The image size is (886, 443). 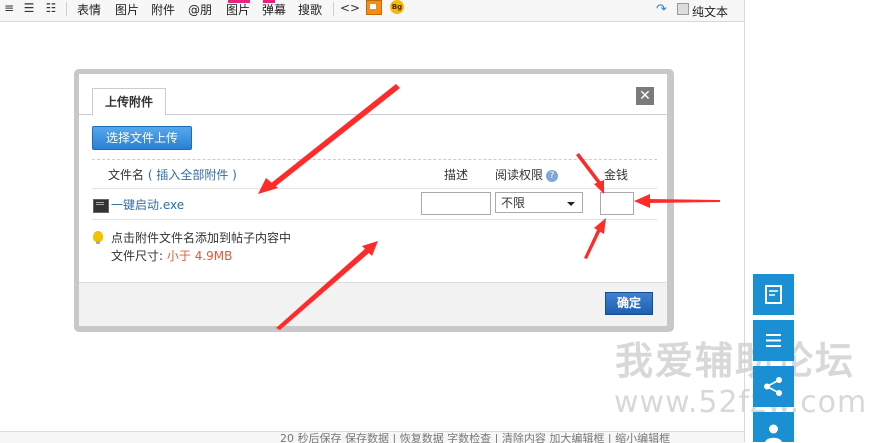 What do you see at coordinates (98, 237) in the screenshot?
I see `lightbulb-icon` at bounding box center [98, 237].